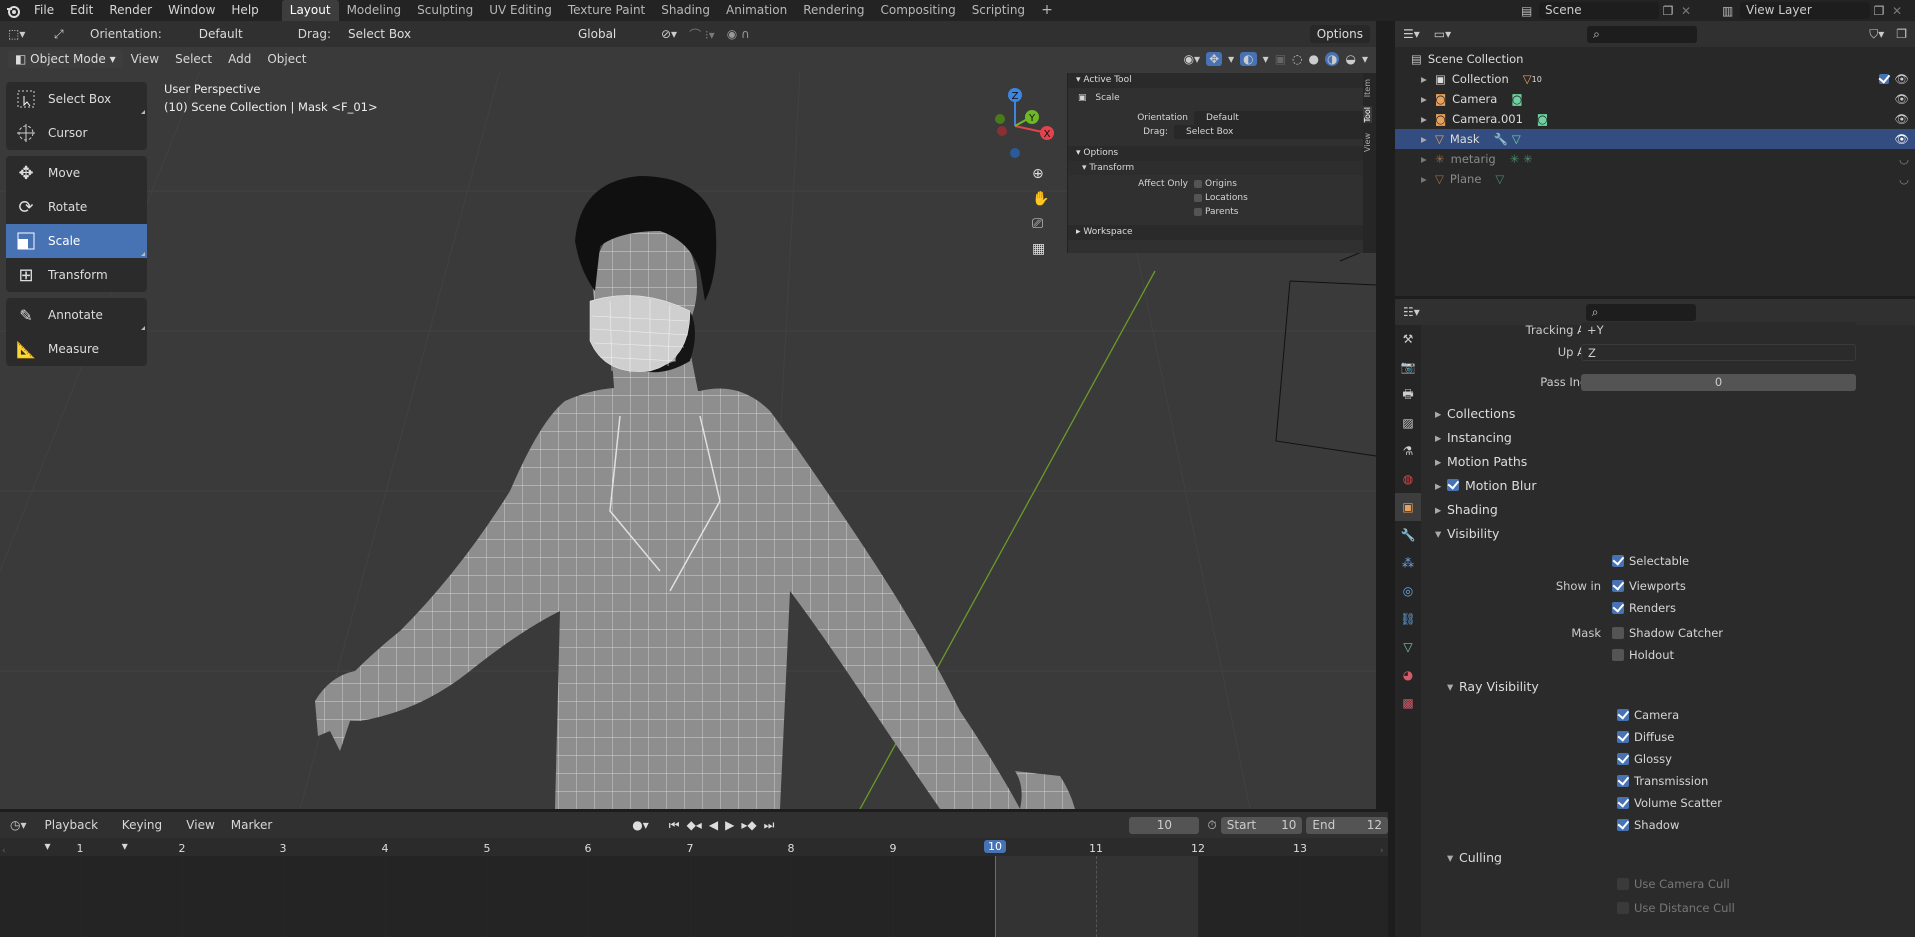  I want to click on add-workspace-button: +, so click(1047, 10).